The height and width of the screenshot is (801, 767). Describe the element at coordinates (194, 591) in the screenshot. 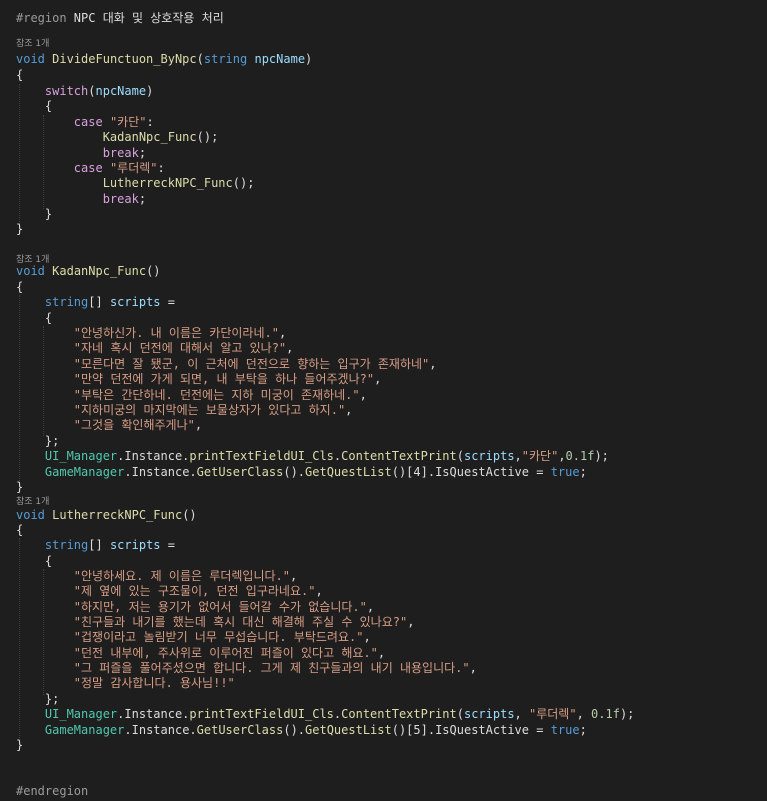

I see `string-literal-token: "제 옆에 있는 구조물이, 던전 입구라네요."` at that location.